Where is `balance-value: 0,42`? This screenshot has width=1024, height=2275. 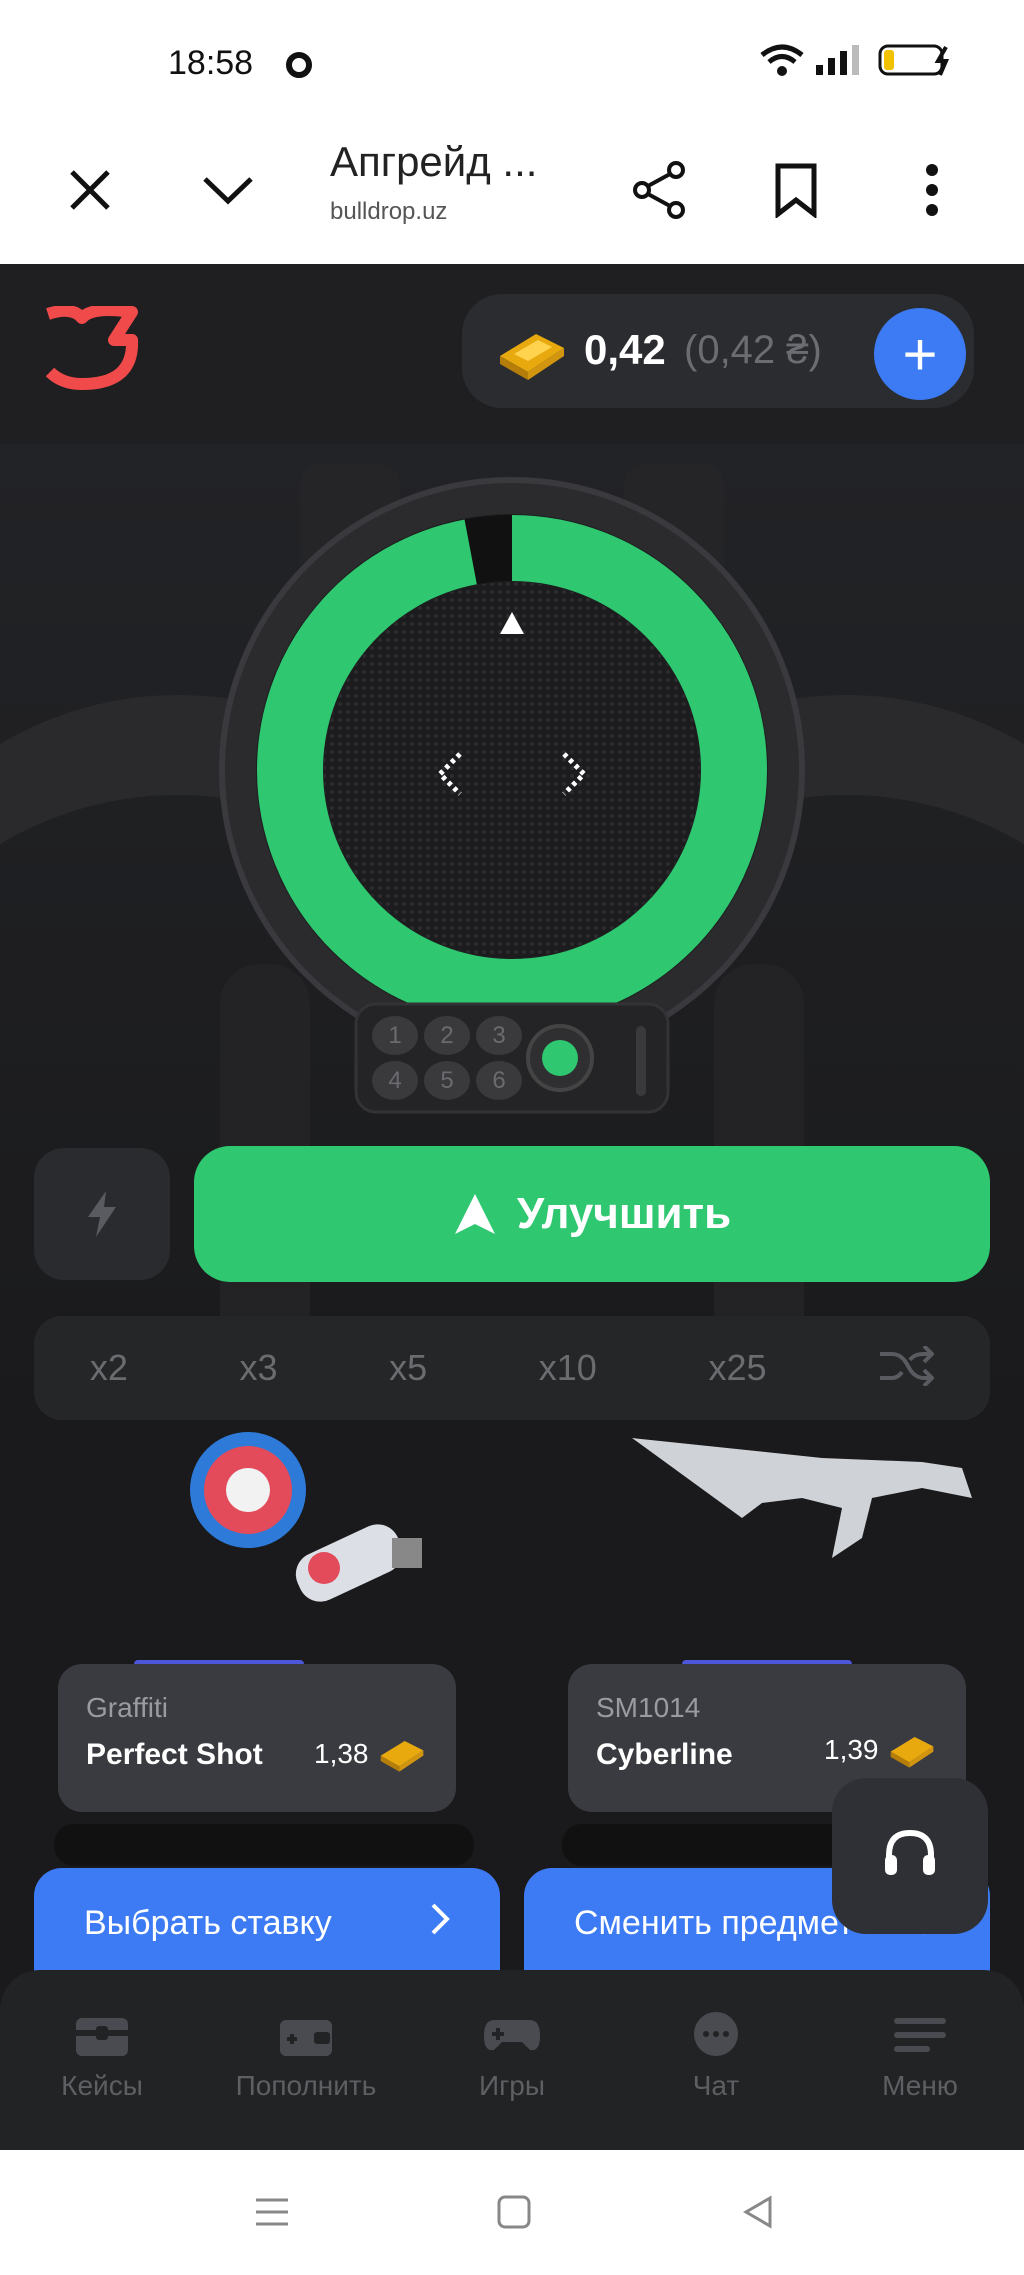
balance-value: 0,42 is located at coordinates (625, 349).